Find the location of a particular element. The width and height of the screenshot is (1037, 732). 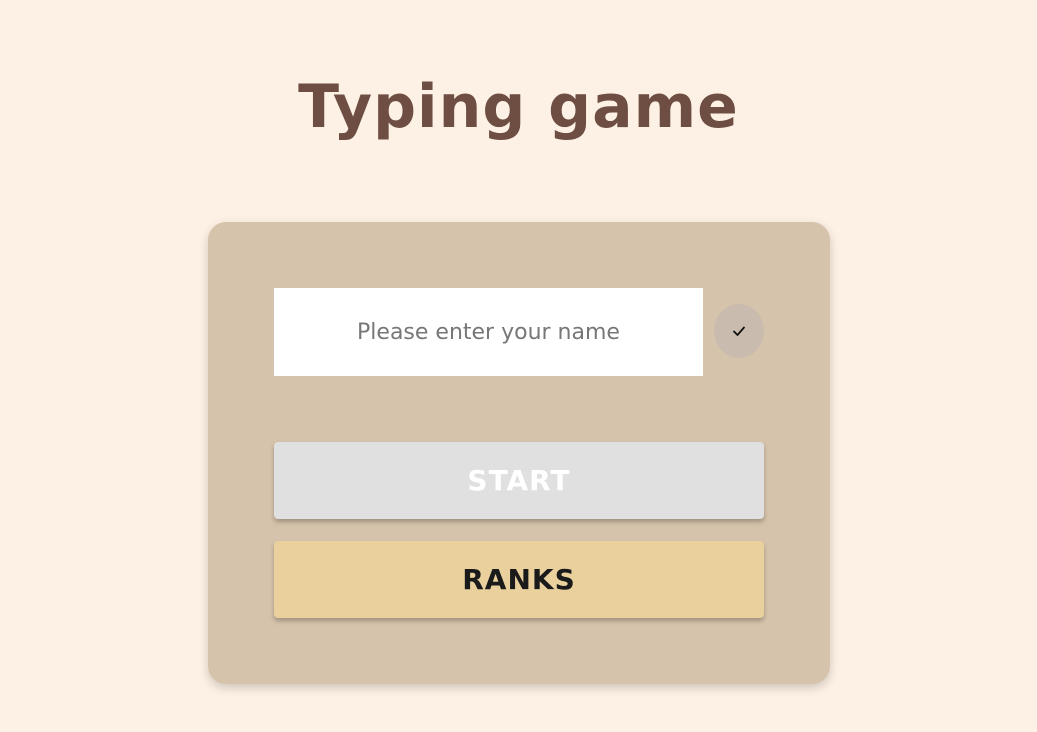

name-input is located at coordinates (488, 332).